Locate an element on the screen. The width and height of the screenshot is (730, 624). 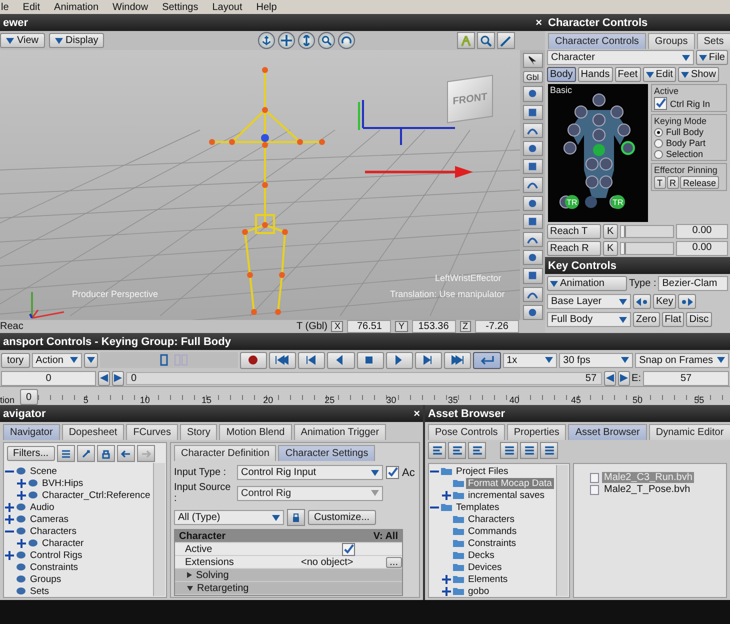
group-dropdown: Full Body is located at coordinates (589, 319).